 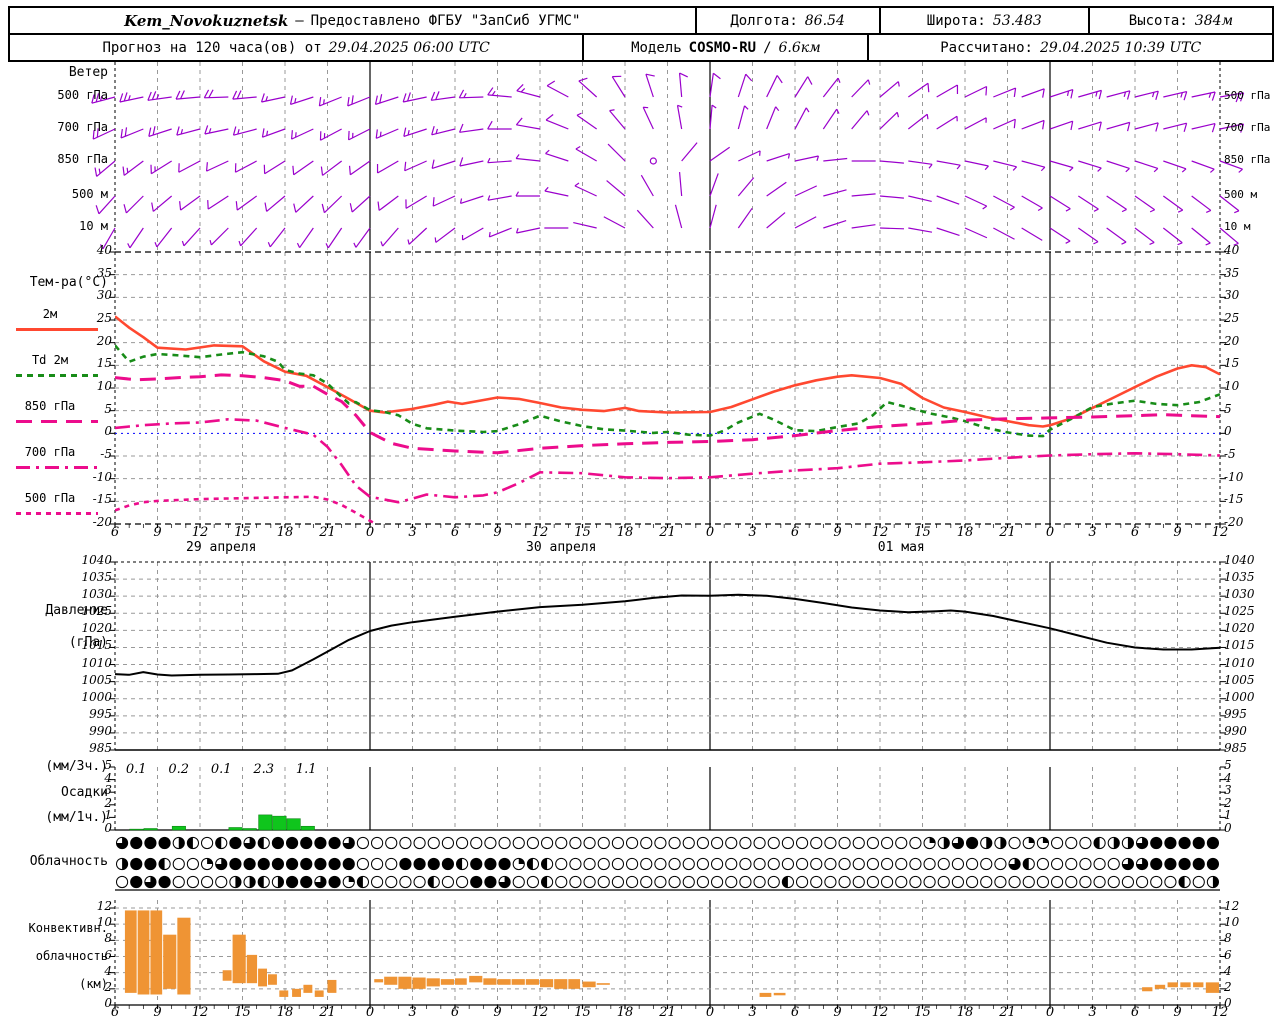 I want to click on temp-tick-left: 25, so click(x=104, y=318).